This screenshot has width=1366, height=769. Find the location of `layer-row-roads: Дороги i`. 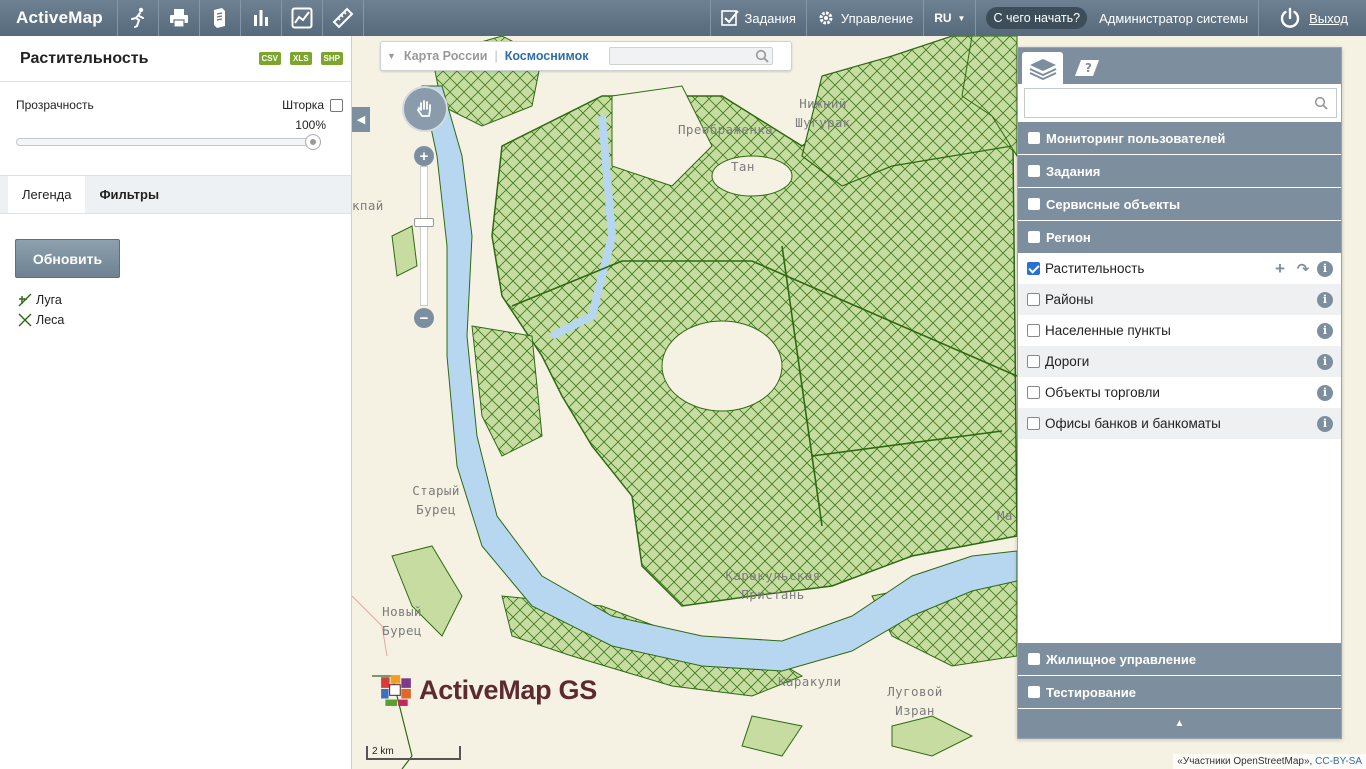

layer-row-roads: Дороги i is located at coordinates (1179, 361).